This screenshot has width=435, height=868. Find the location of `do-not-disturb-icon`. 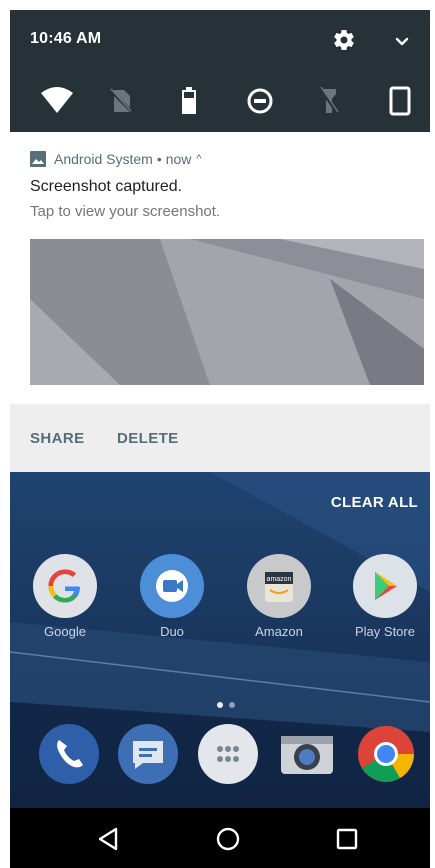

do-not-disturb-icon is located at coordinates (260, 101).